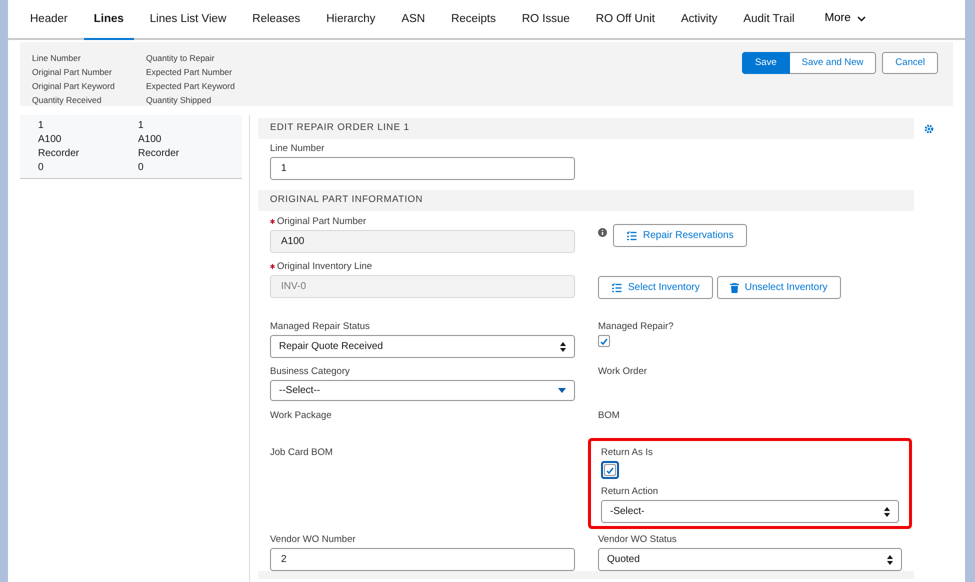 The height and width of the screenshot is (582, 975). Describe the element at coordinates (422, 346) in the screenshot. I see `select-field: Repair Quote Received` at that location.